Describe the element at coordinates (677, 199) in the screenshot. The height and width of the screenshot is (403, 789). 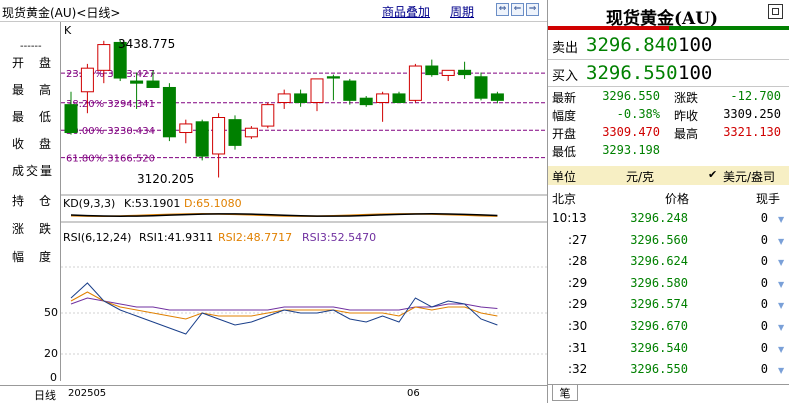
I see `tick-header-price: 价格` at that location.